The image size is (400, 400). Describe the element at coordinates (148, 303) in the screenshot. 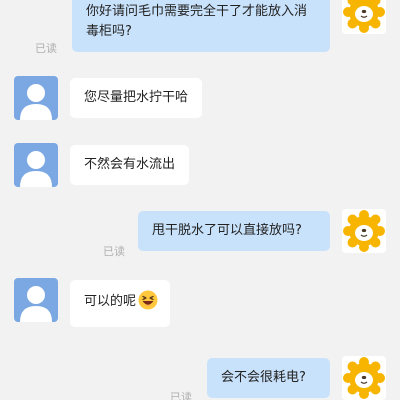

I see `grinning-squint-face-icon` at that location.